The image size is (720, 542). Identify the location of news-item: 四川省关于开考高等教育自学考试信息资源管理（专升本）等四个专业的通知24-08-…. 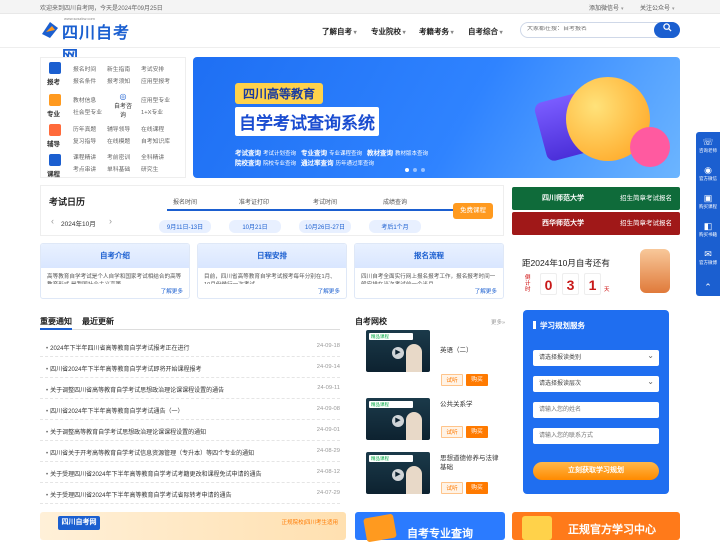
(190, 451).